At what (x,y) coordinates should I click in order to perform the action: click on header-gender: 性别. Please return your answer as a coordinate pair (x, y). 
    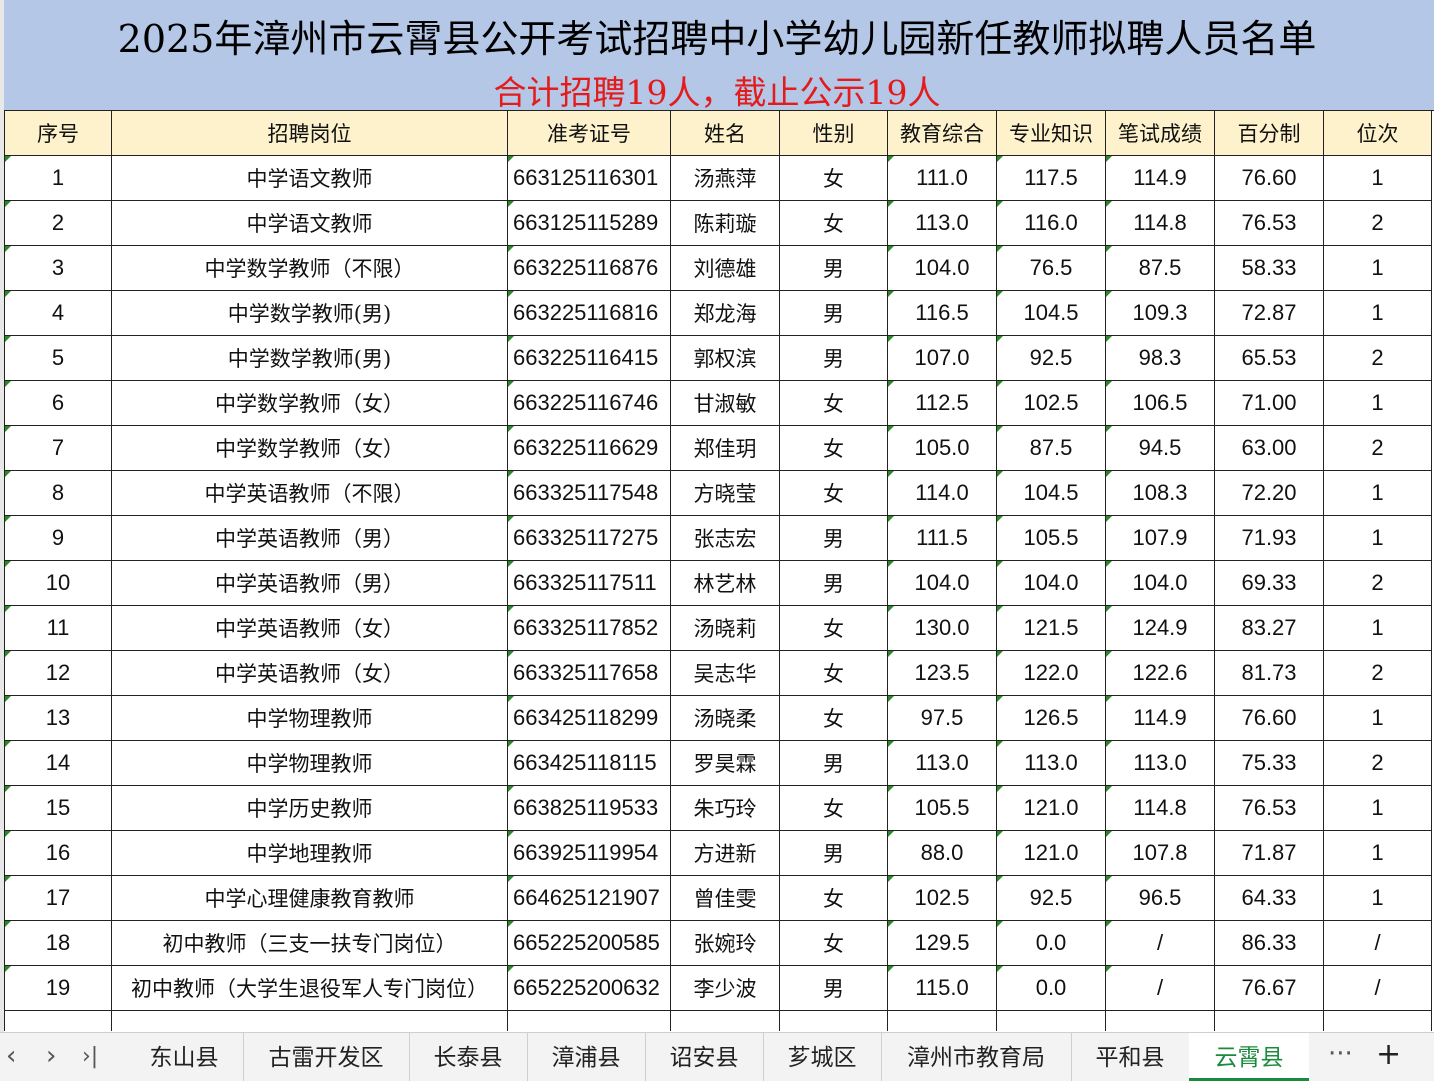
    Looking at the image, I should click on (833, 133).